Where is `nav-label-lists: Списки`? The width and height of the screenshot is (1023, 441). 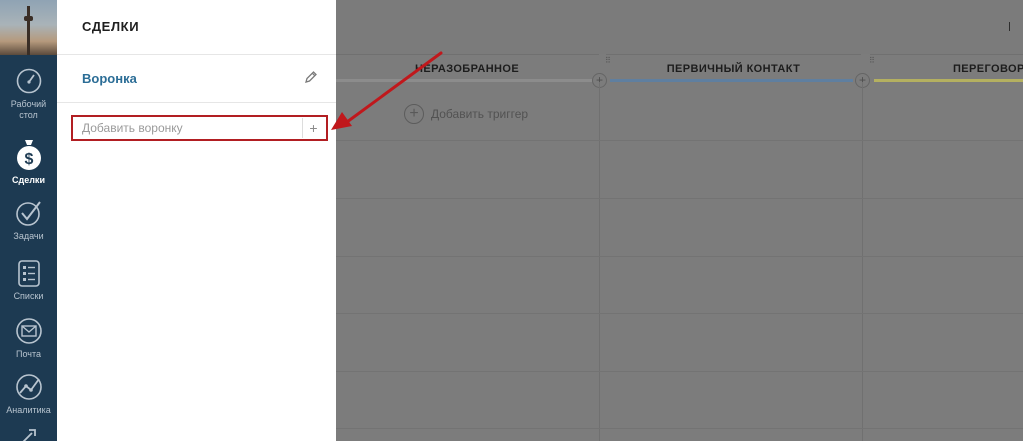
nav-label-lists: Списки is located at coordinates (28, 296).